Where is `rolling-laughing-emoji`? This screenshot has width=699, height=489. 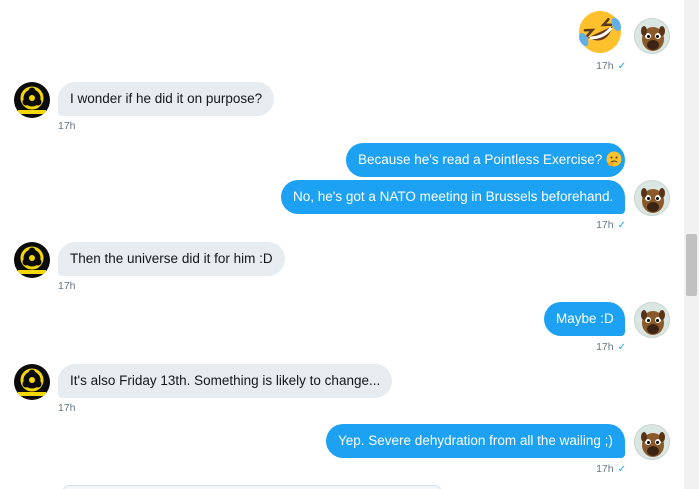
rolling-laughing-emoji is located at coordinates (600, 32).